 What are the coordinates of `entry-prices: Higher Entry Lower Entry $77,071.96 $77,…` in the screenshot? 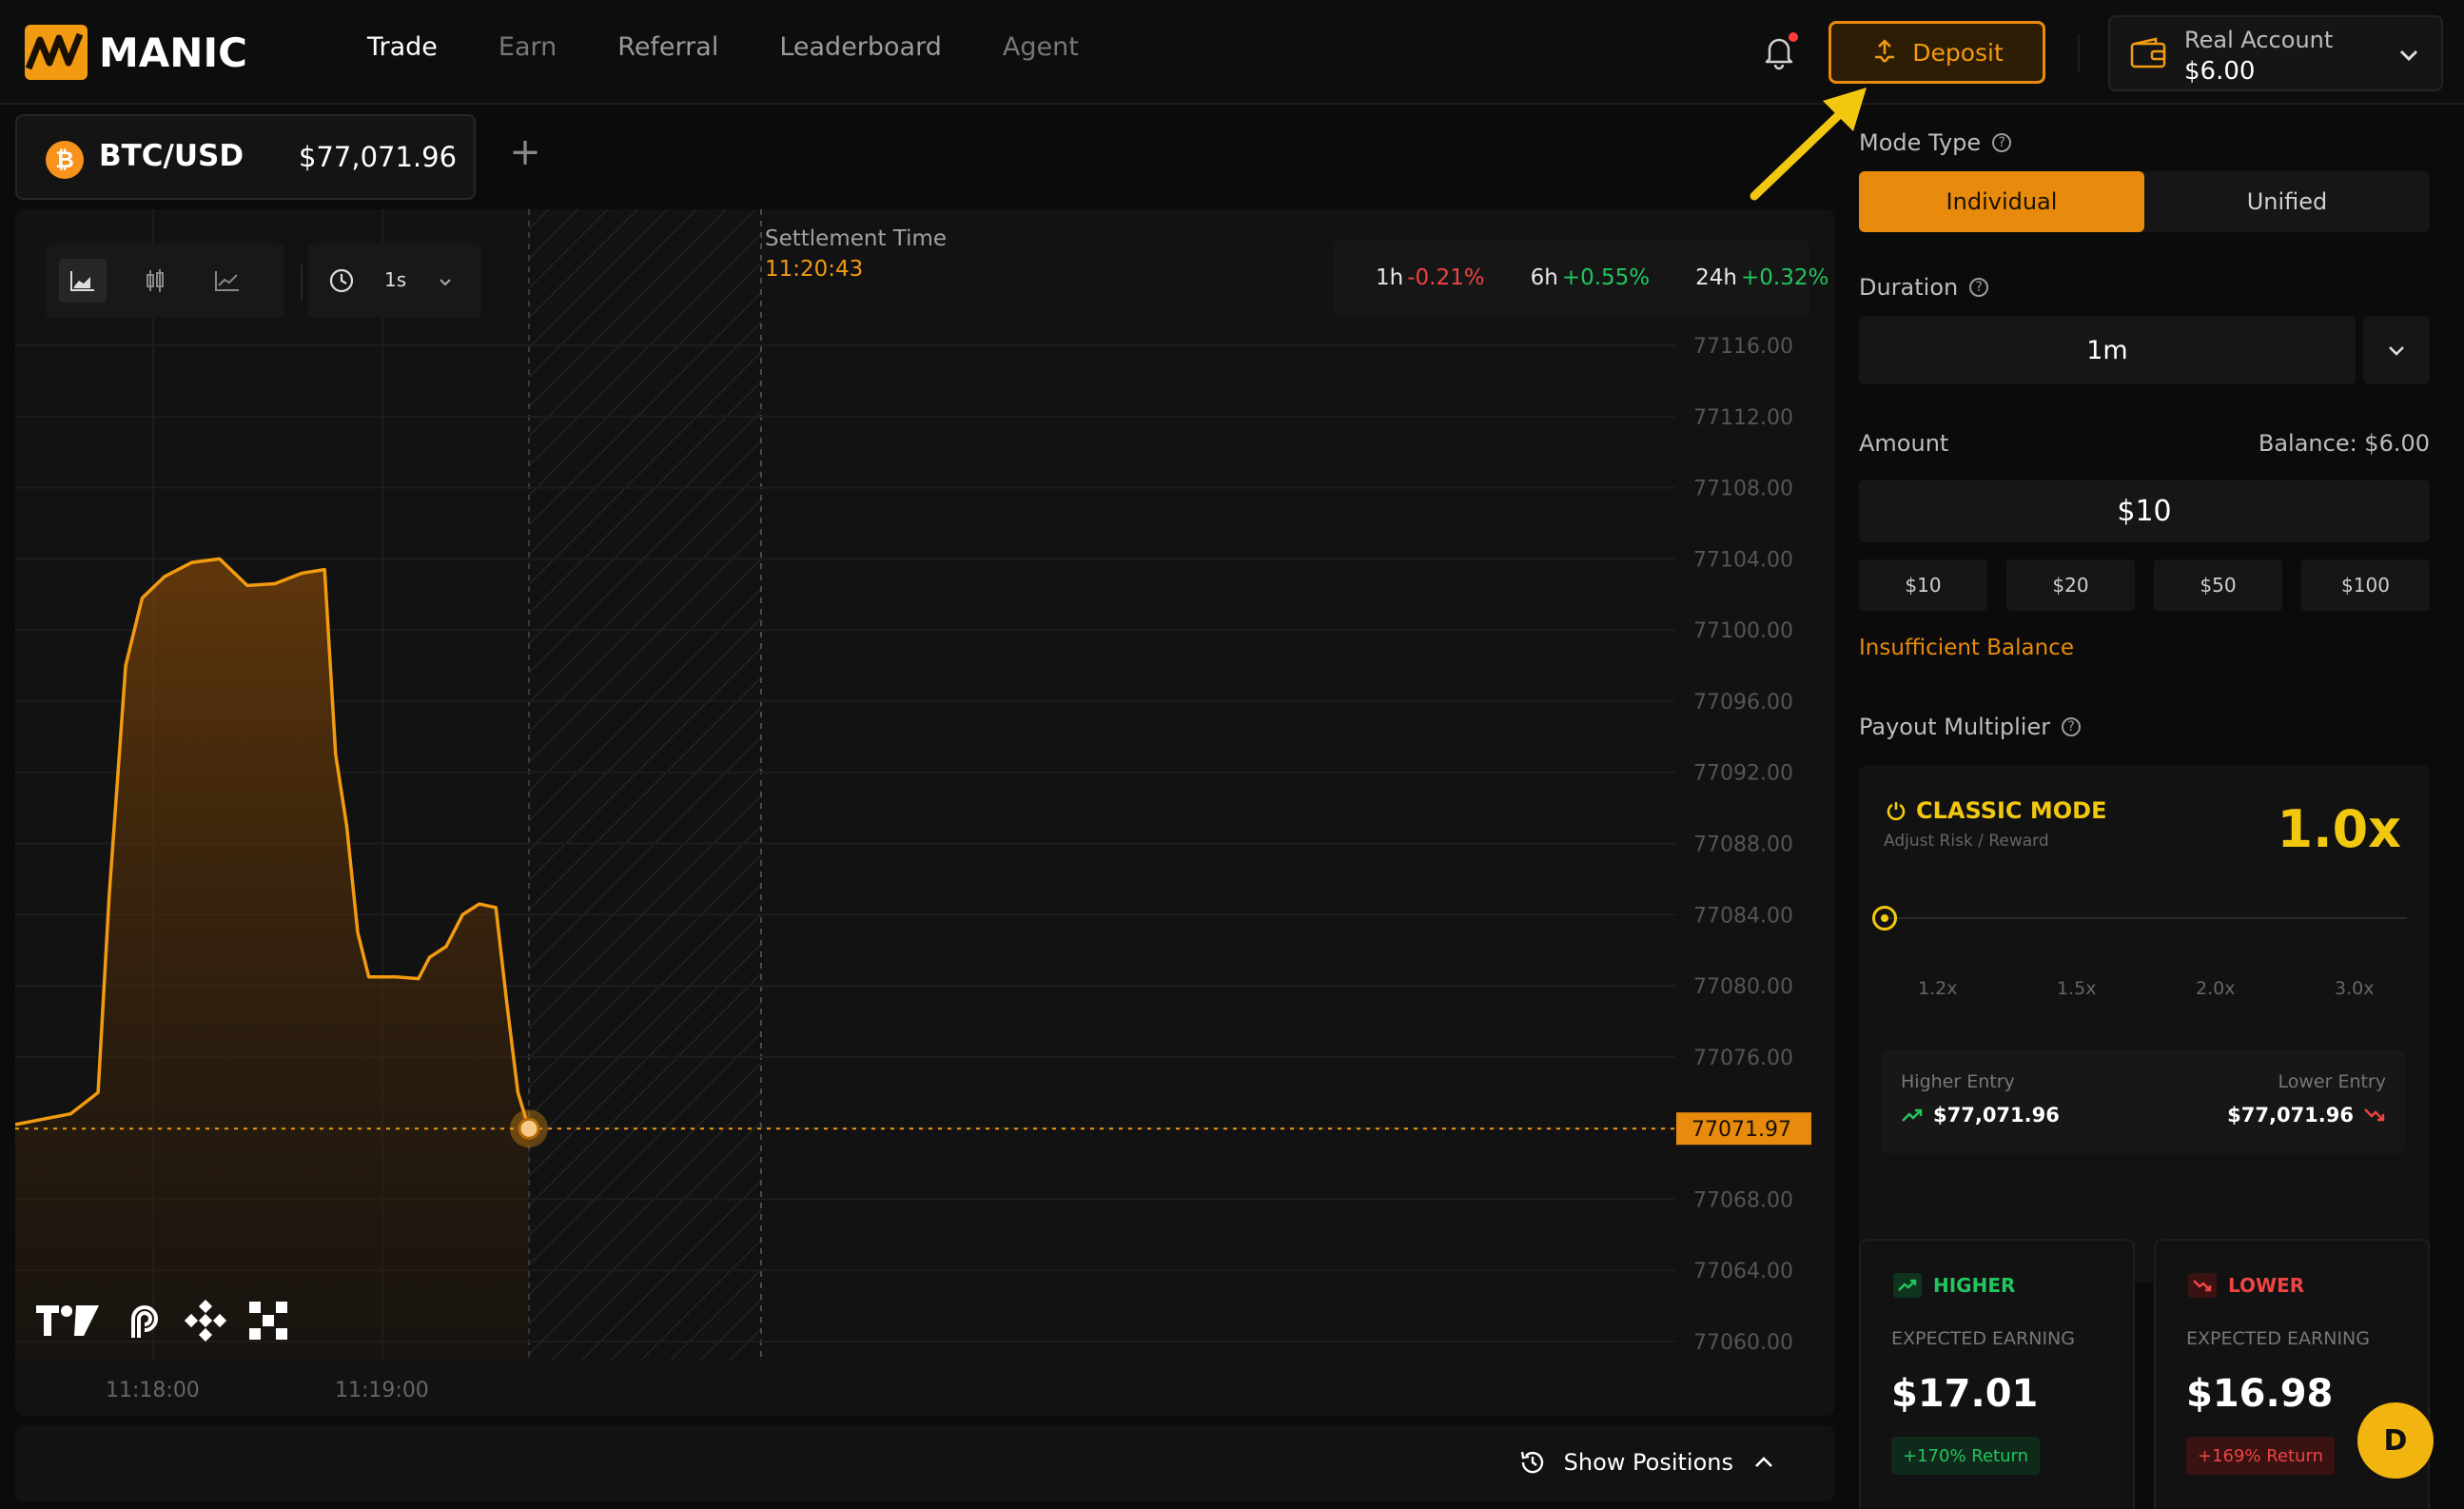 It's located at (2143, 1101).